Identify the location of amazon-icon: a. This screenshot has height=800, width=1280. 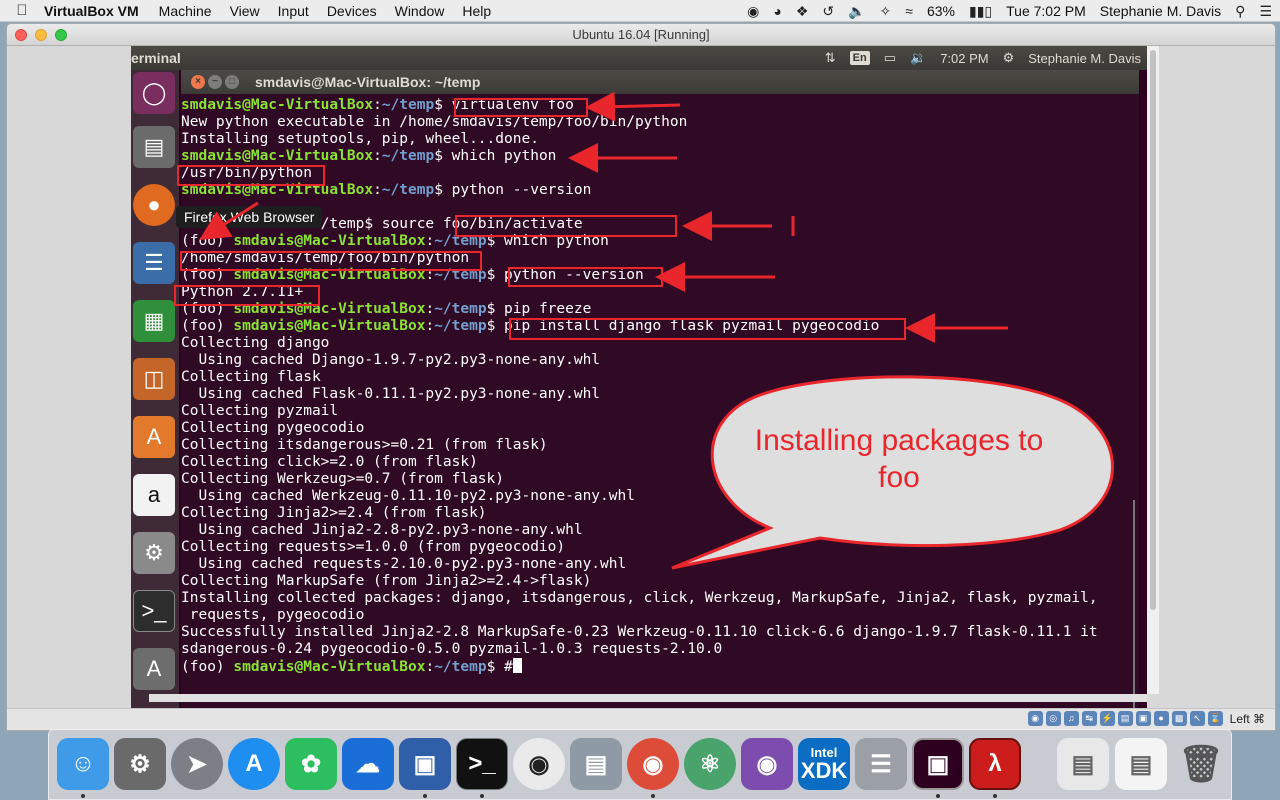
(154, 495).